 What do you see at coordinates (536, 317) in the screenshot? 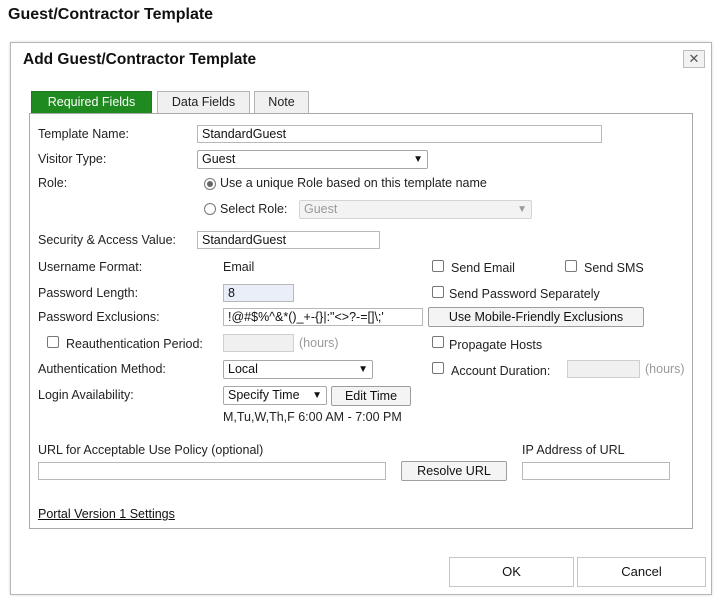
I see `mobile-friendly-exclusions-button: Use Mobile-Friendly Exclusions` at bounding box center [536, 317].